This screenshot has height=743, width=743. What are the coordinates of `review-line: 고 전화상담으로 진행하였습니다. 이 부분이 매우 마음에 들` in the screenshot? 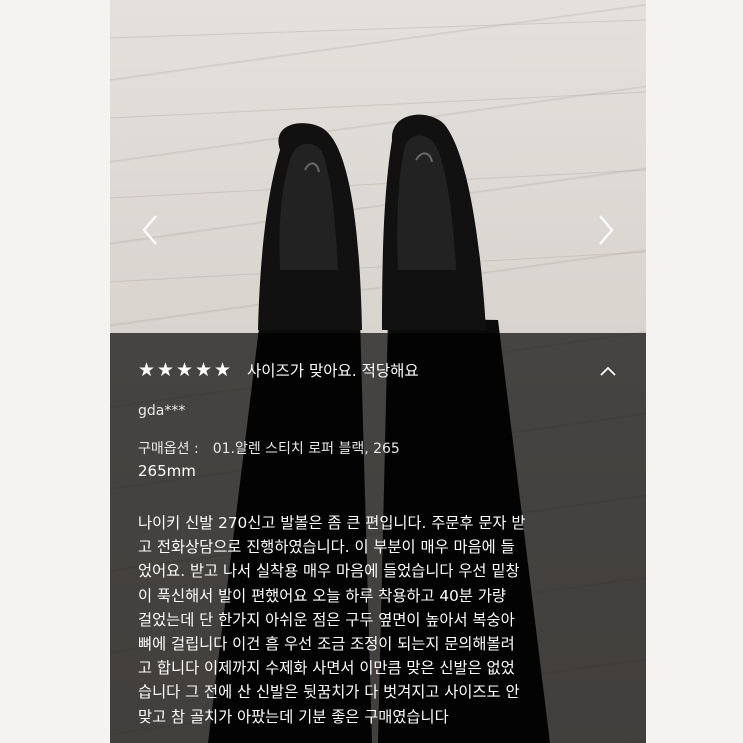 It's located at (326, 547).